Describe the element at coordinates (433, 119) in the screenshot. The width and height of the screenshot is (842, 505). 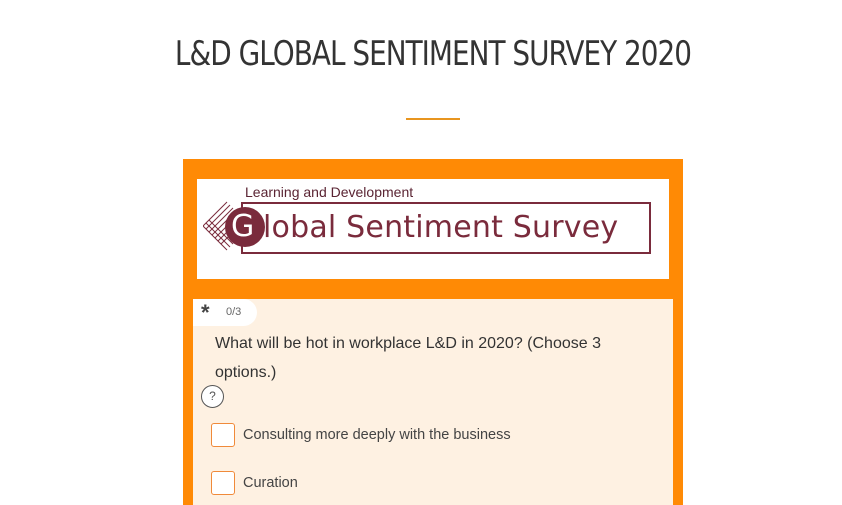
I see `title-divider` at that location.